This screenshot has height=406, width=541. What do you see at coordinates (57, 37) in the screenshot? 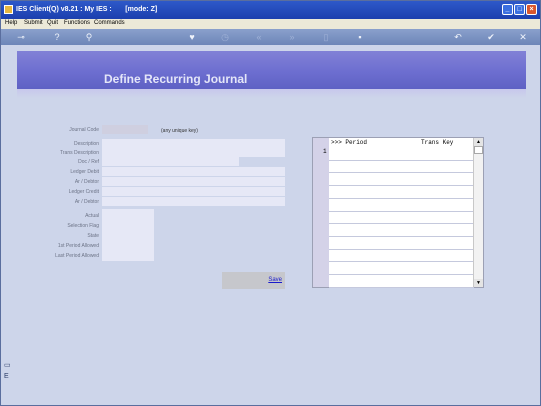
I see `help-icon: ?` at bounding box center [57, 37].